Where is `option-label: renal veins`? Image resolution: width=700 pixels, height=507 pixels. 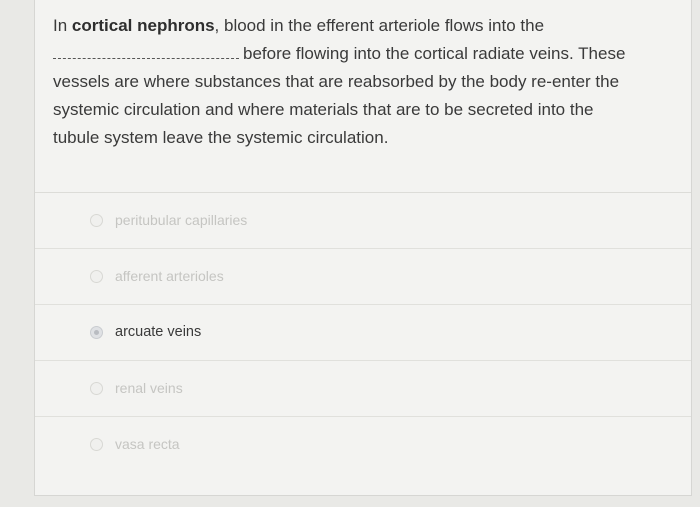
option-label: renal veins is located at coordinates (149, 388).